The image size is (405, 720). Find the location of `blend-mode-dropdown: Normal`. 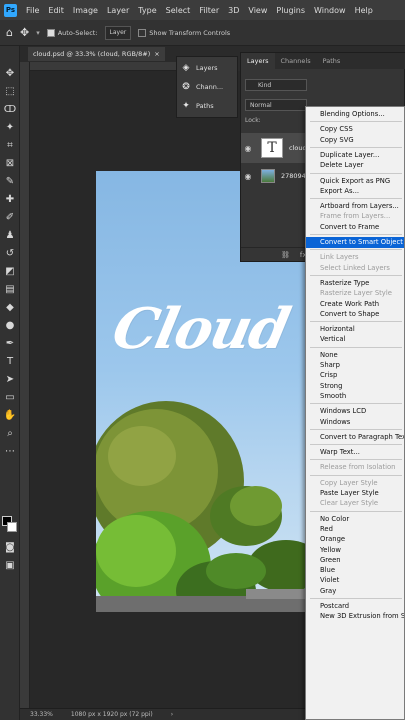

blend-mode-dropdown: Normal is located at coordinates (276, 105).